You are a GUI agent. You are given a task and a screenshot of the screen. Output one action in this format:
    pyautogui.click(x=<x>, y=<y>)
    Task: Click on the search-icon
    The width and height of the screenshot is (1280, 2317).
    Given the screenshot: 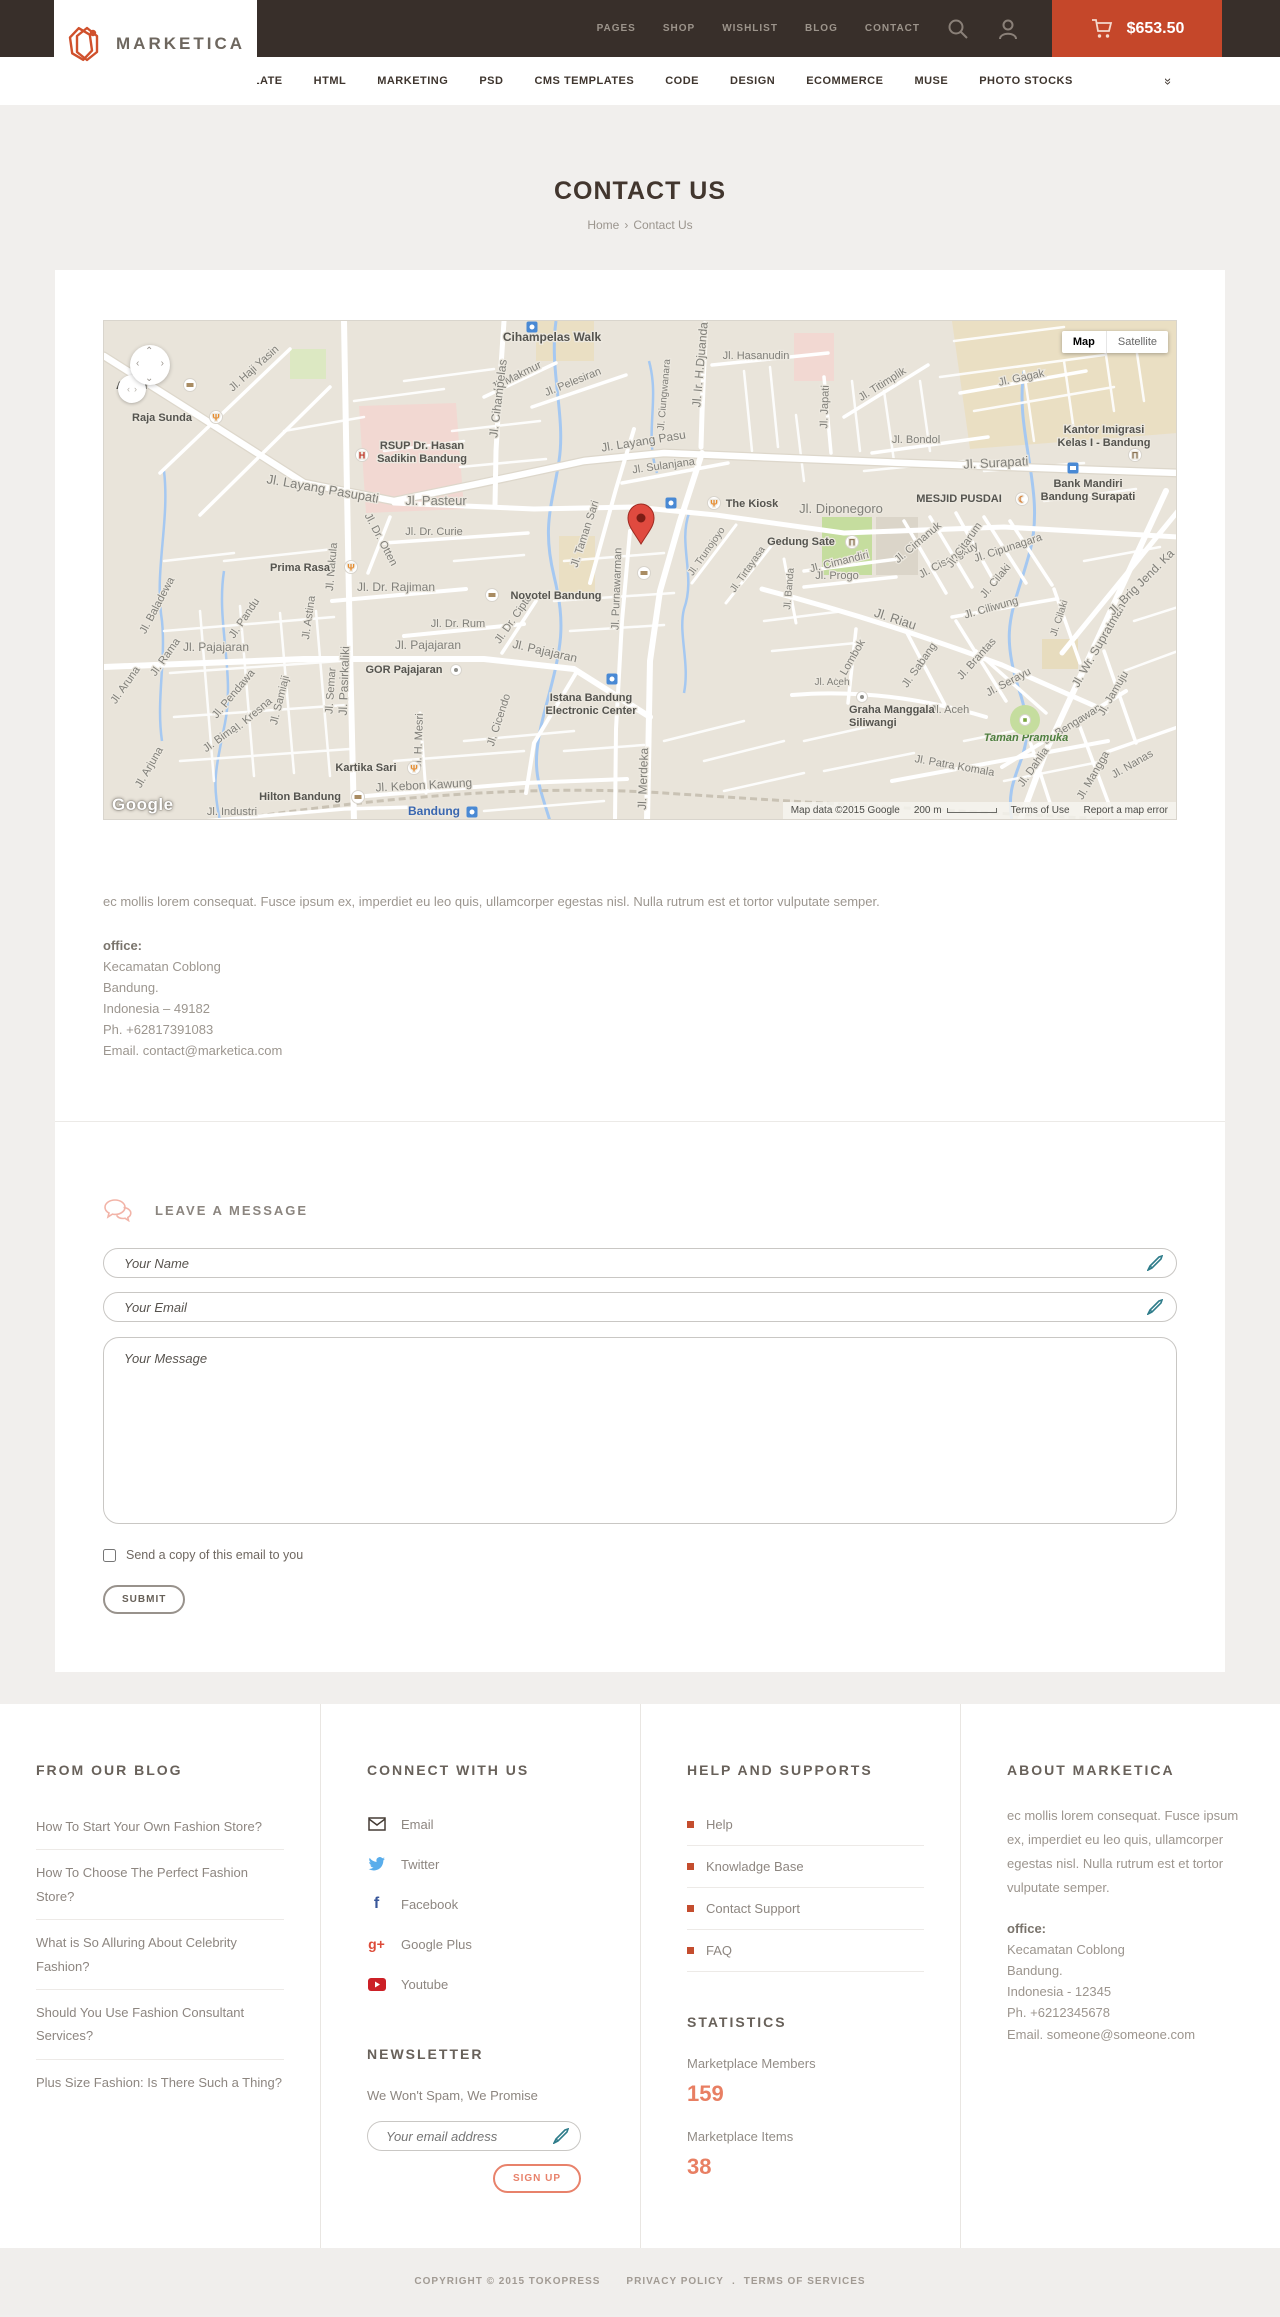 What is the action you would take?
    pyautogui.click(x=958, y=29)
    